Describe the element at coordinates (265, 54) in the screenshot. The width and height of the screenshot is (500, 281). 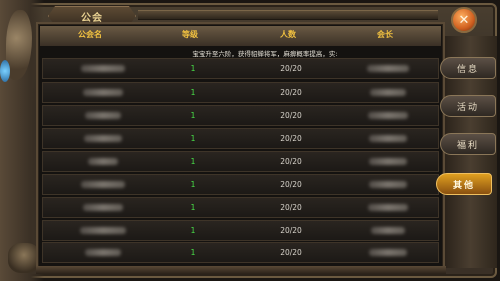
I see `scrolling-notice: 宝宝升至六阶，获得貂蝉将军，麻痹概率提高，实:` at that location.